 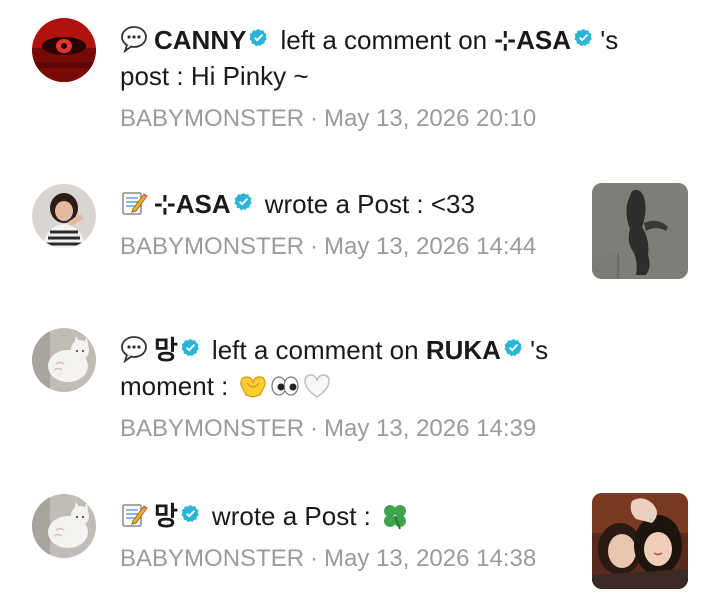 What do you see at coordinates (463, 350) in the screenshot?
I see `target-name: RUKA` at bounding box center [463, 350].